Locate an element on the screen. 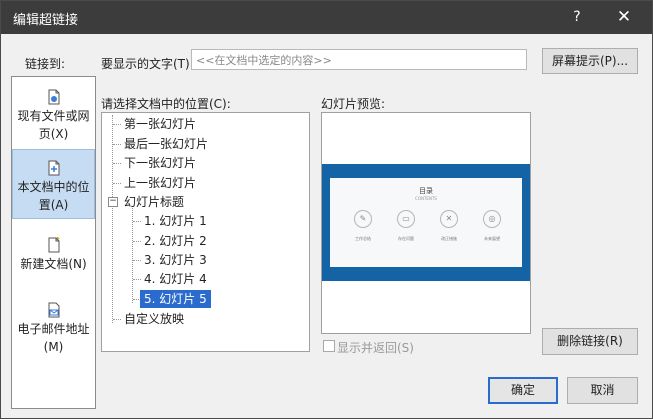 This screenshot has width=653, height=419. tree-item: 上一张幻灯片 is located at coordinates (160, 183).